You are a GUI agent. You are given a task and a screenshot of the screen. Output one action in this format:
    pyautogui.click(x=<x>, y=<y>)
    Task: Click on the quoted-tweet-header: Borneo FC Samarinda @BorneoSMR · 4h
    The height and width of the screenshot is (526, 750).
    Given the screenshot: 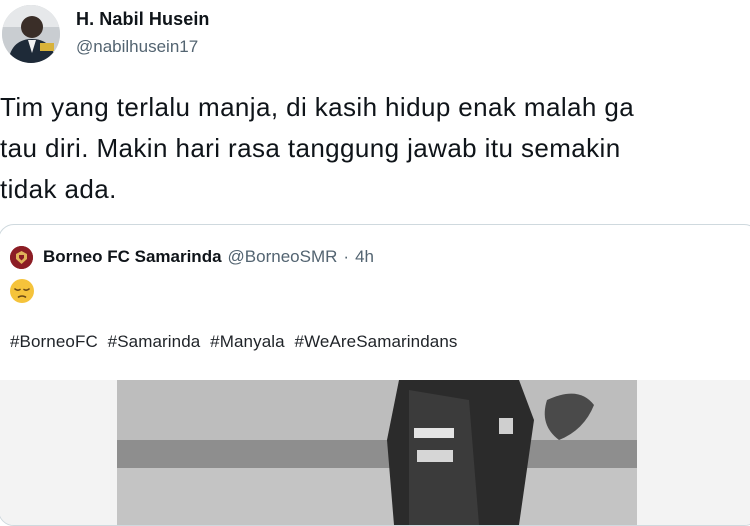 What is the action you would take?
    pyautogui.click(x=192, y=257)
    